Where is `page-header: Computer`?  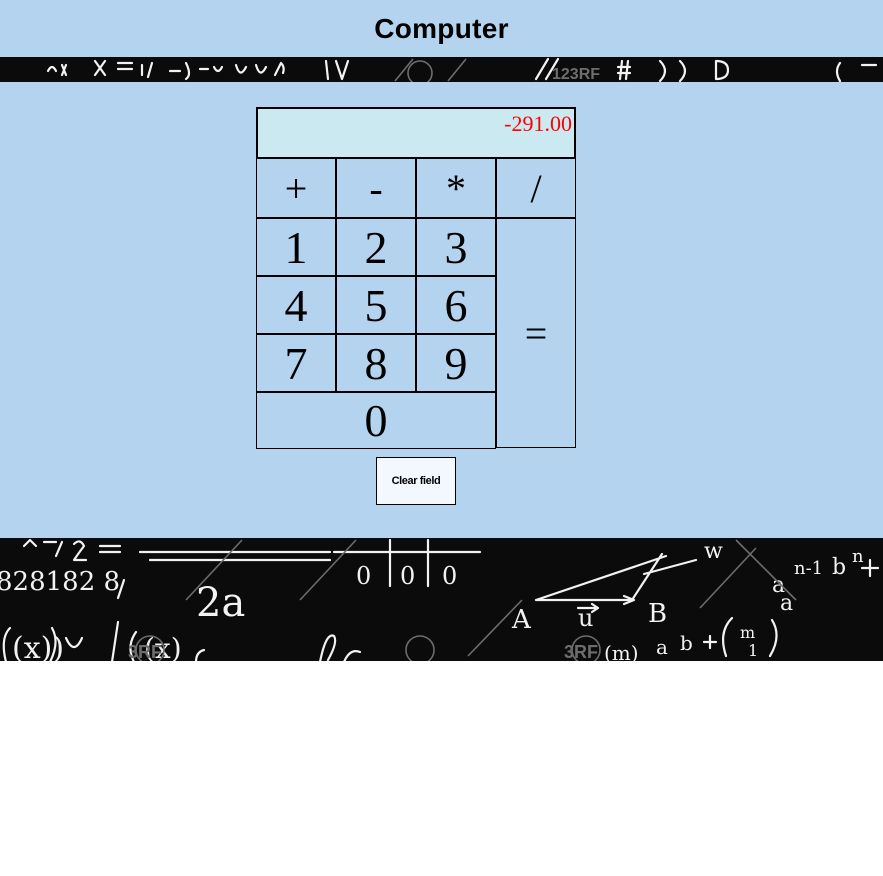
page-header: Computer is located at coordinates (441, 28).